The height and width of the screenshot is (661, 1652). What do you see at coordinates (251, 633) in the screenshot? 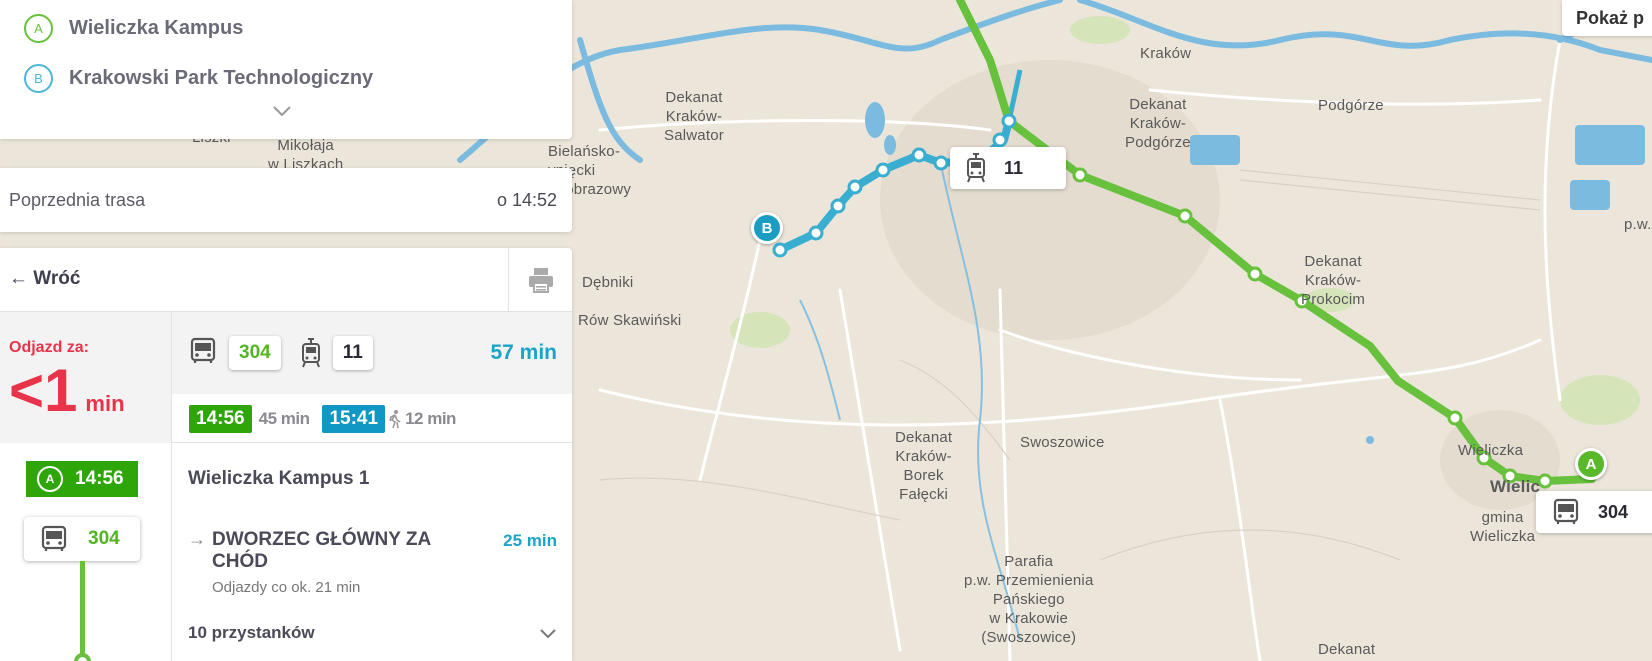
I see `stops-count: 10 przystanków` at bounding box center [251, 633].